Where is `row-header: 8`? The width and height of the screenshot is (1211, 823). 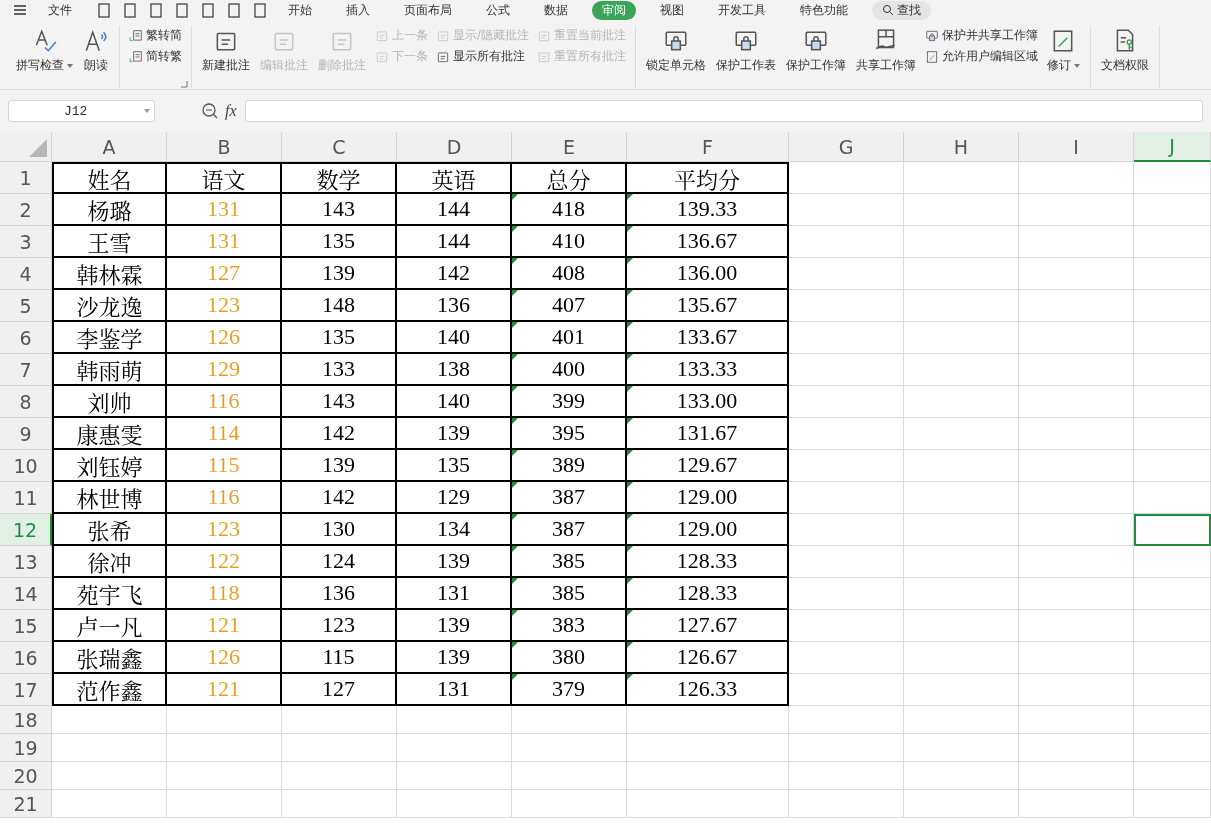 row-header: 8 is located at coordinates (26, 402).